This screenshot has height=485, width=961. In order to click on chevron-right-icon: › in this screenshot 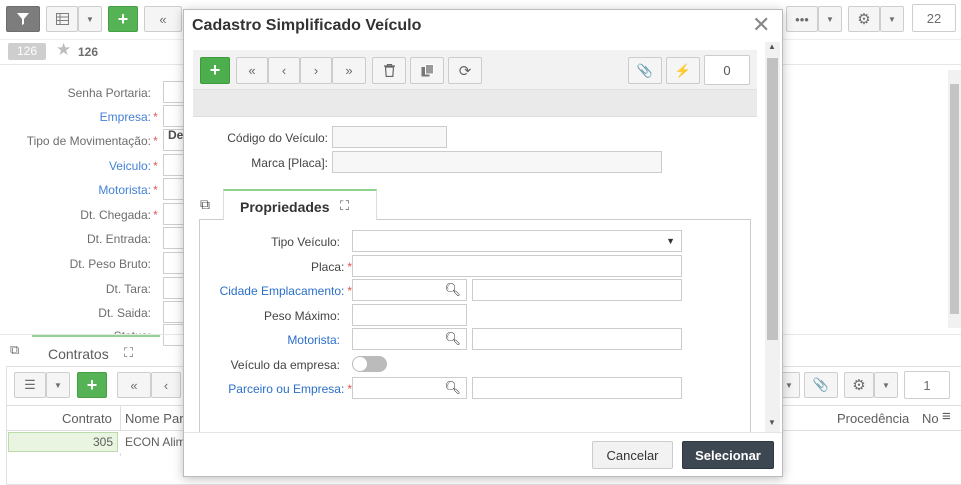, I will do `click(316, 70)`.